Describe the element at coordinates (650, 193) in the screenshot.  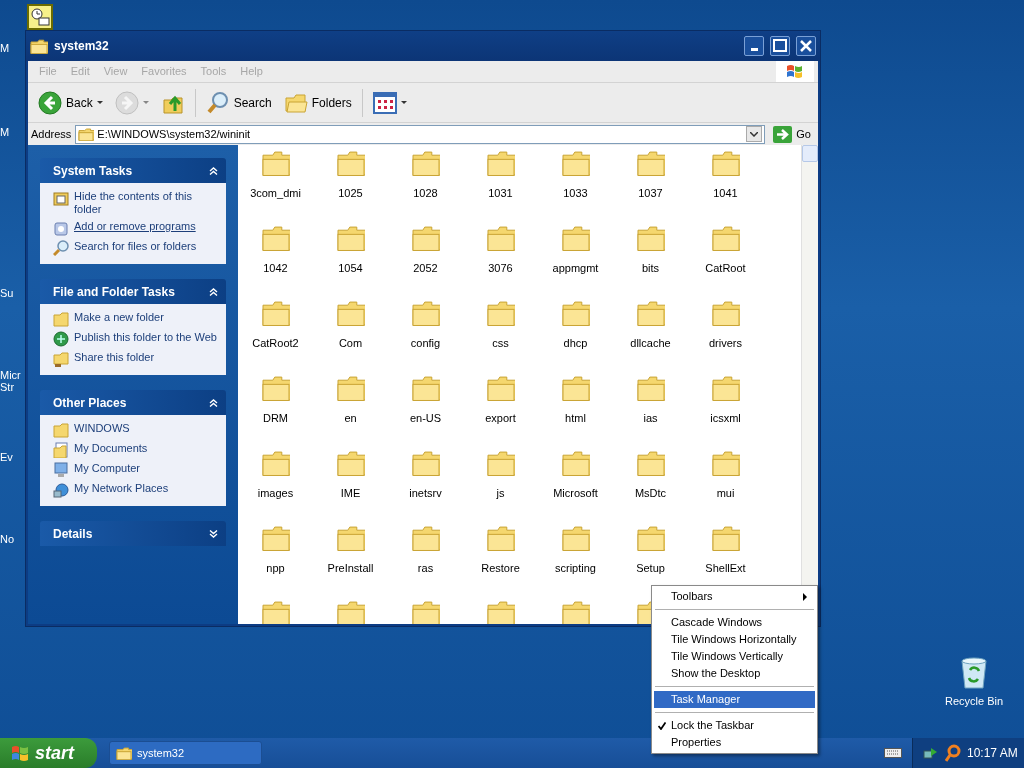
I see `folder-label: 1037` at that location.